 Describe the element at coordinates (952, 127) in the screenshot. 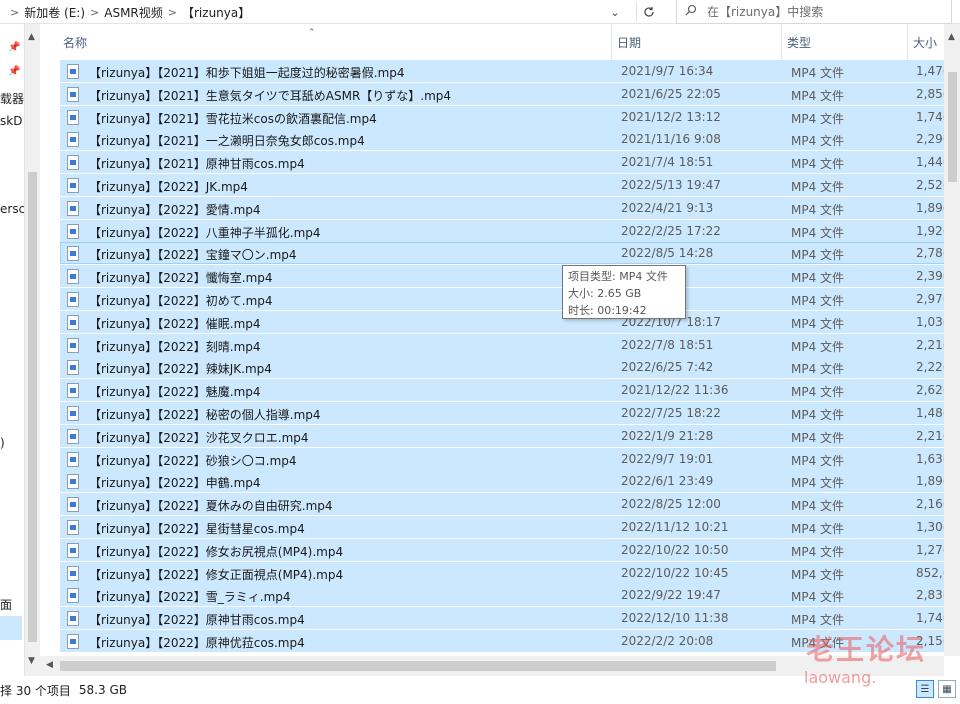

I see `list-scroll-thumb` at that location.